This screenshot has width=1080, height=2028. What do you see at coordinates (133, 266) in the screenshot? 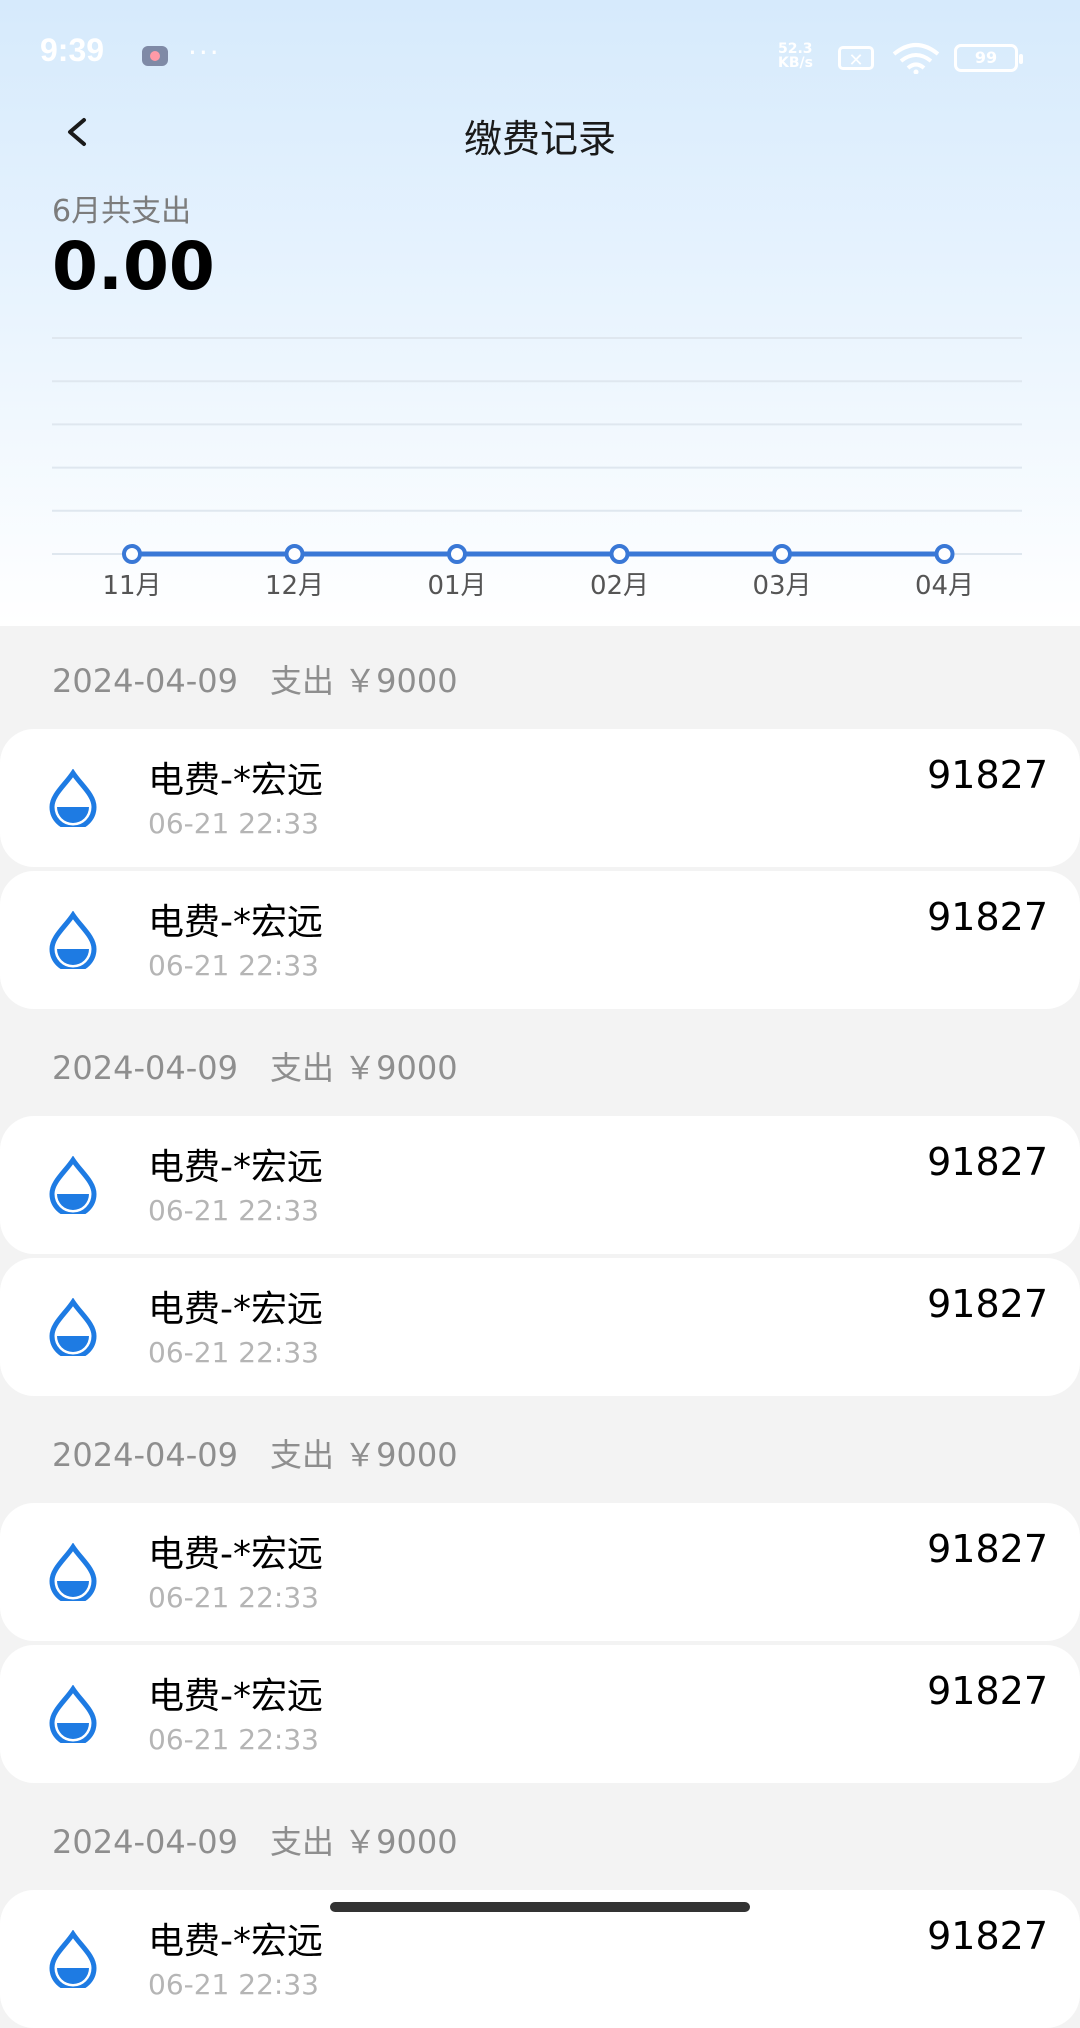
I see `month-total-value: 0.00` at bounding box center [133, 266].